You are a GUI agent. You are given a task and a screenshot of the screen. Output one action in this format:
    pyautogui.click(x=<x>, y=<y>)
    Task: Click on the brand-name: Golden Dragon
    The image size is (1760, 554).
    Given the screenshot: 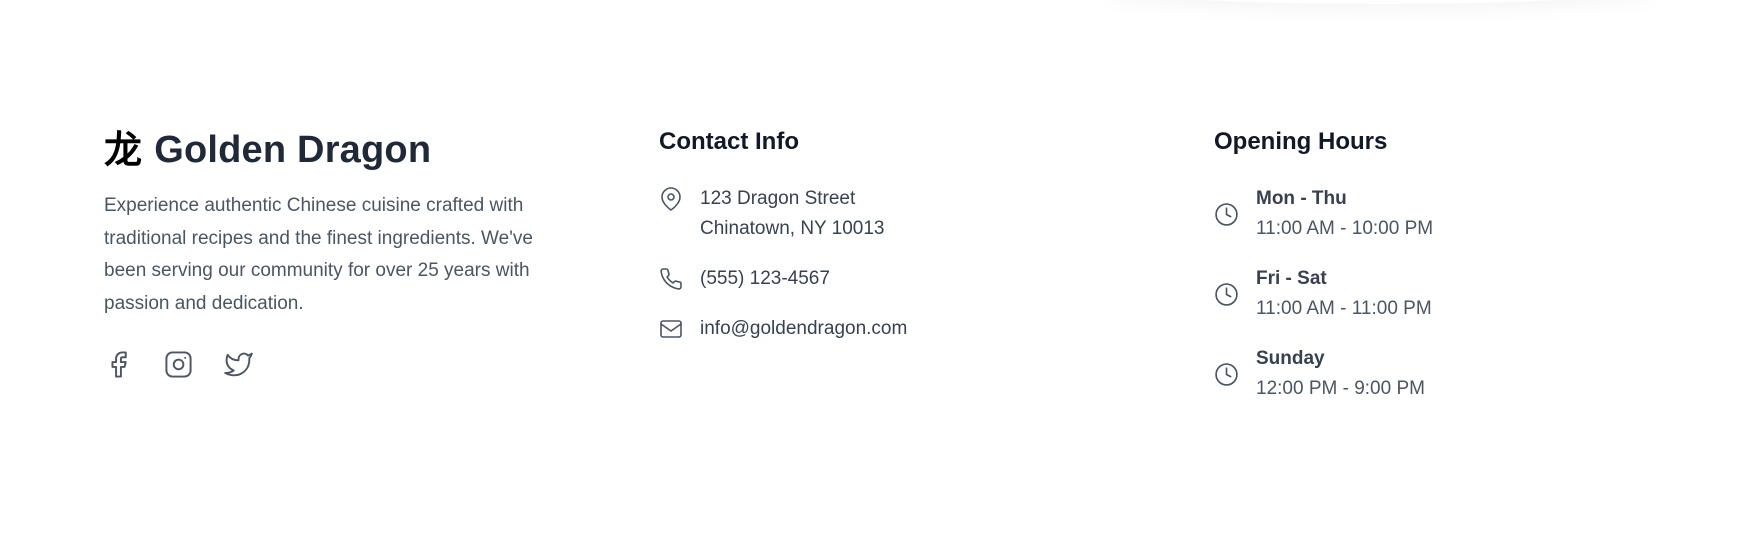 What is the action you would take?
    pyautogui.click(x=293, y=149)
    